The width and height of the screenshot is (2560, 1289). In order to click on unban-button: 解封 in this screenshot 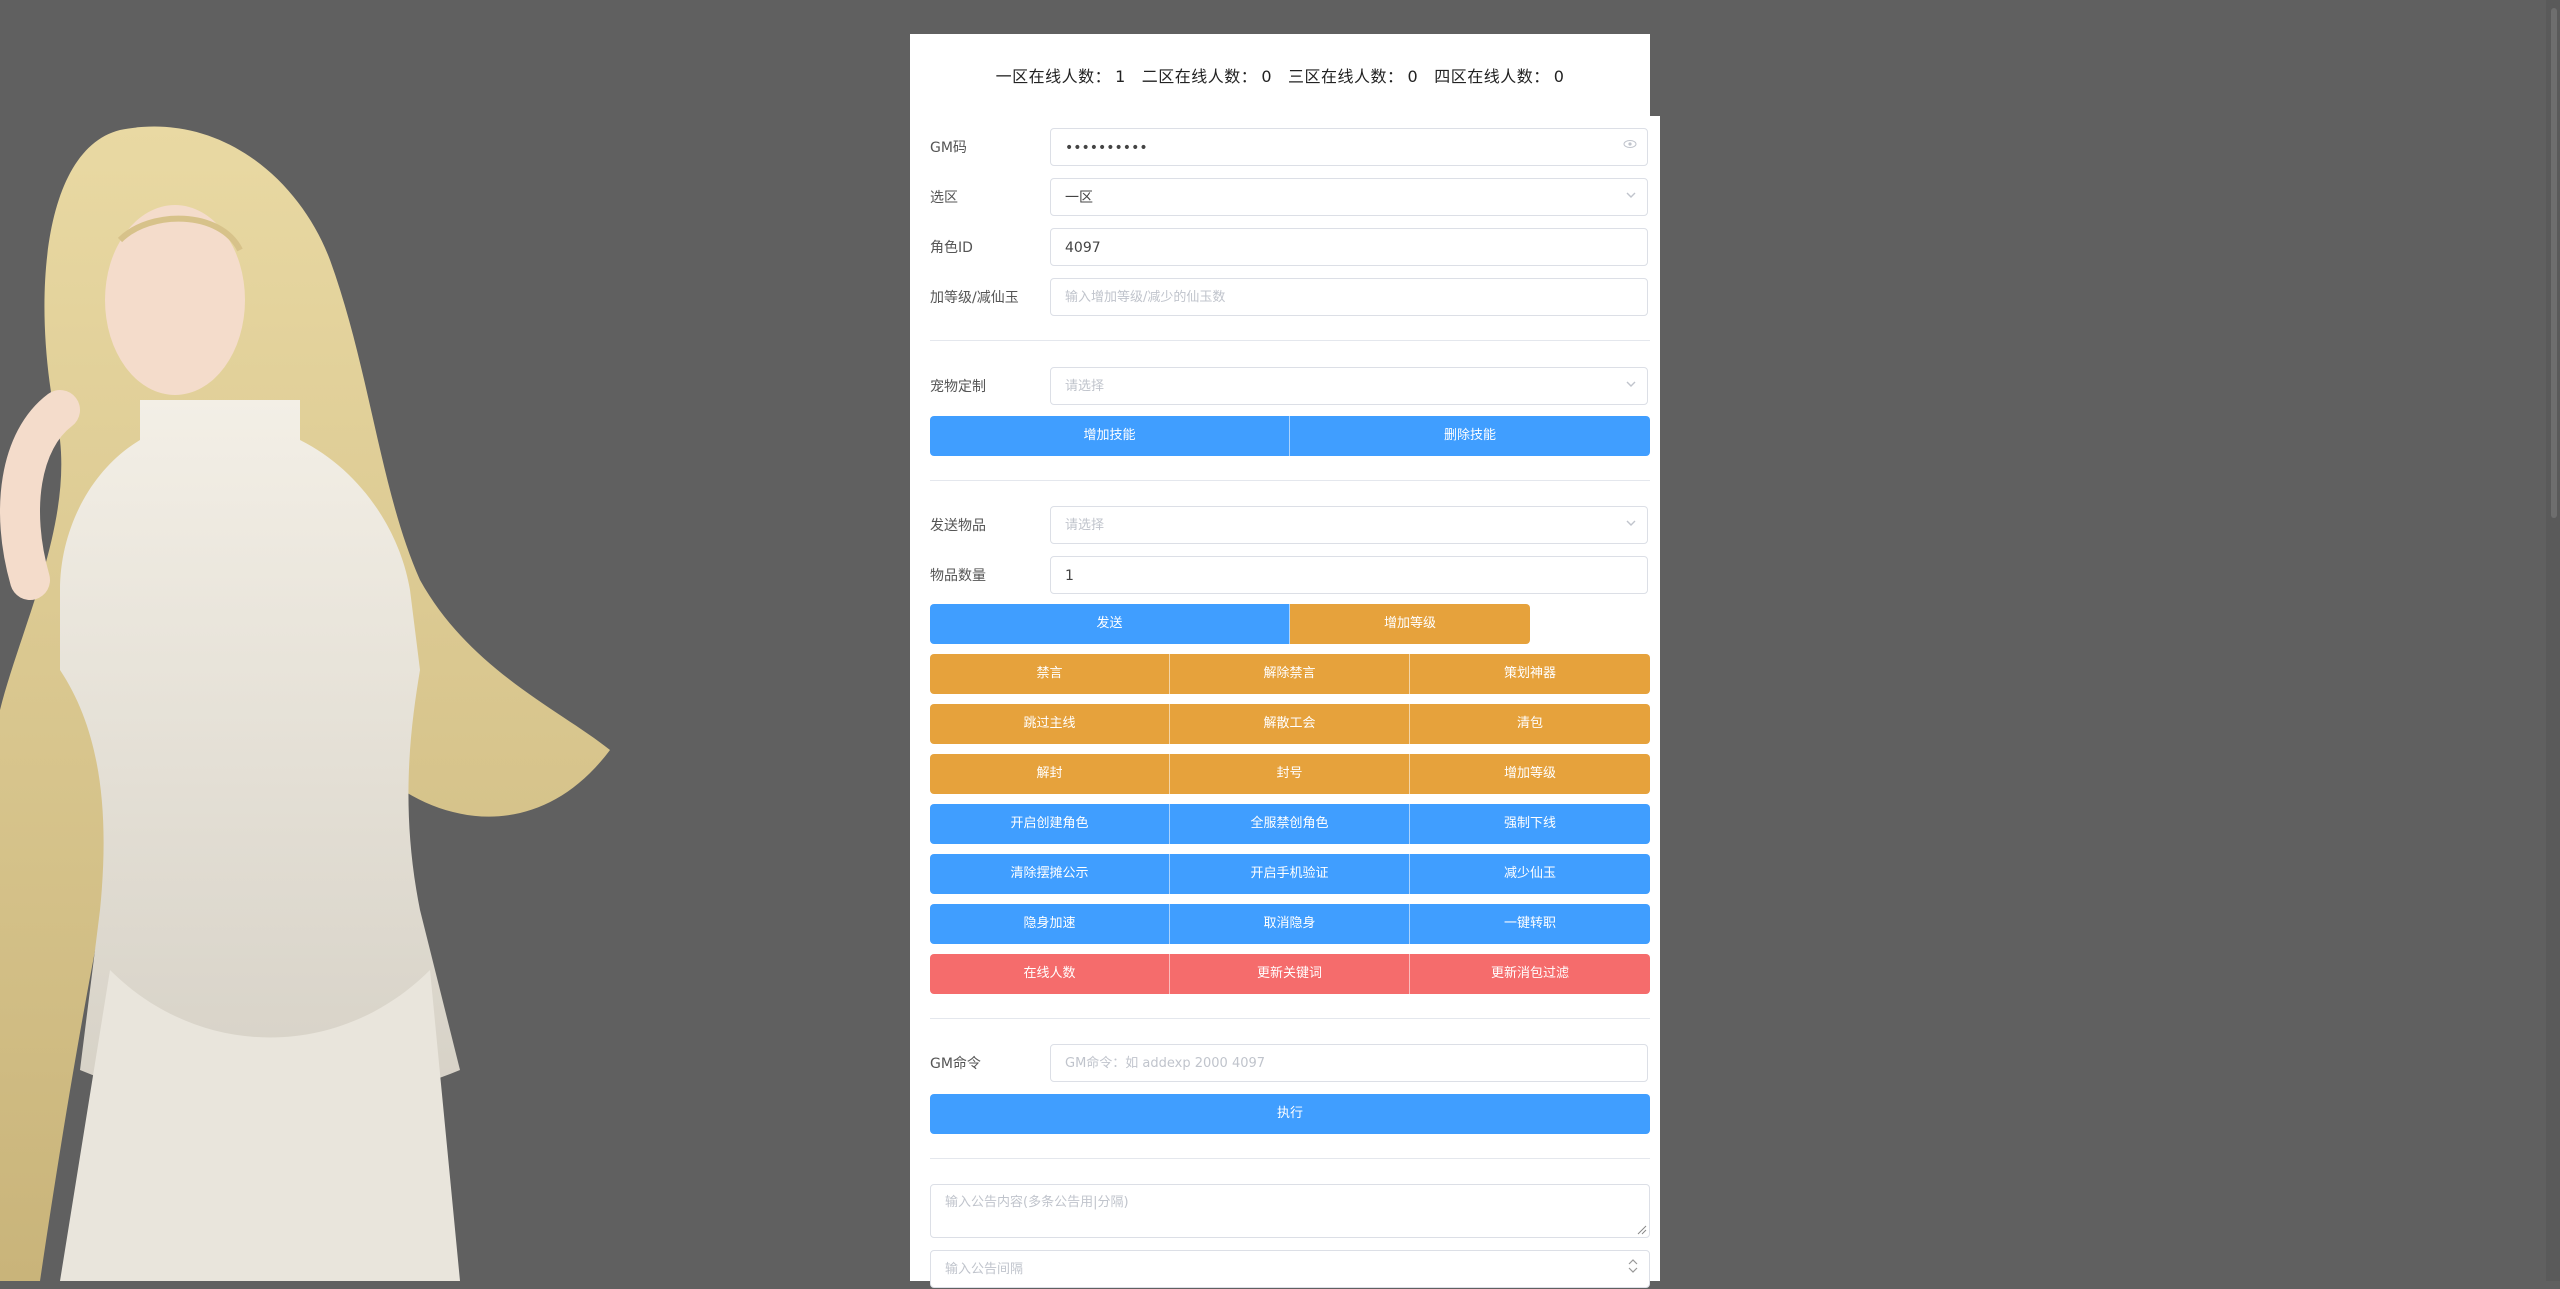, I will do `click(1050, 774)`.